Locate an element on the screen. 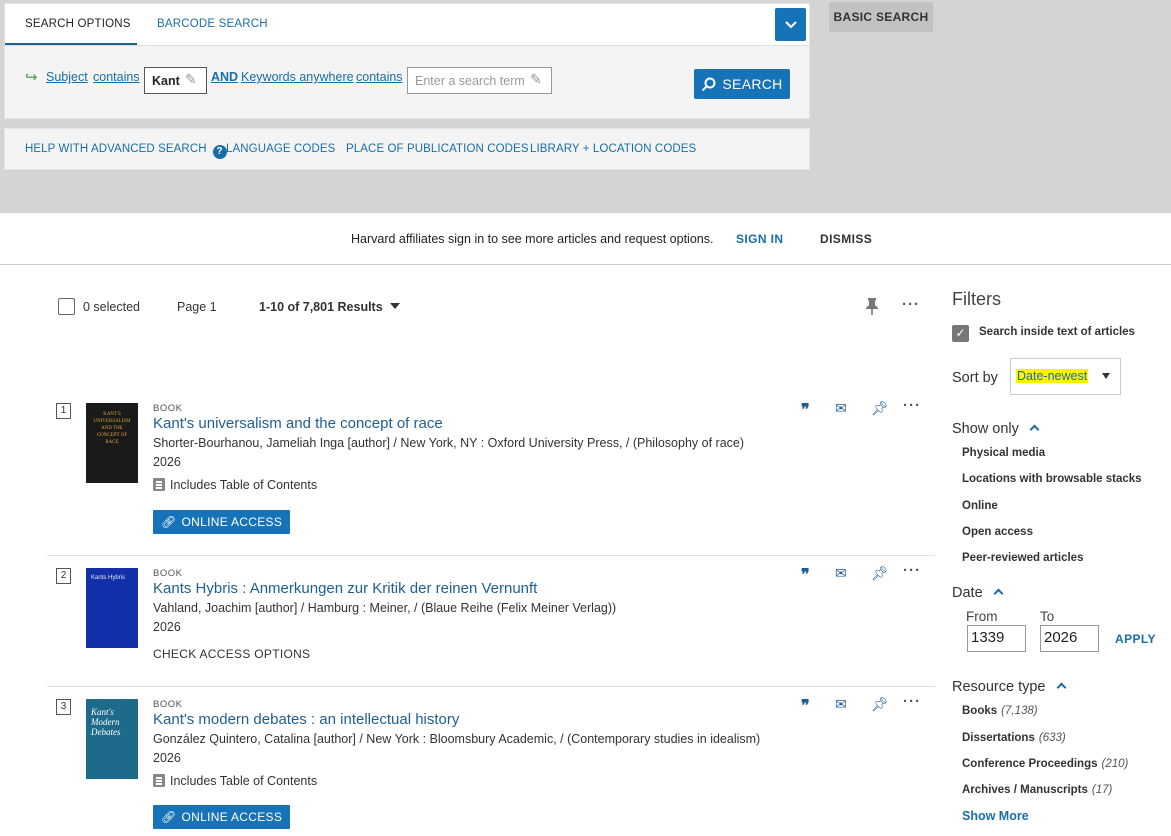  search-term-value: Kant is located at coordinates (166, 81).